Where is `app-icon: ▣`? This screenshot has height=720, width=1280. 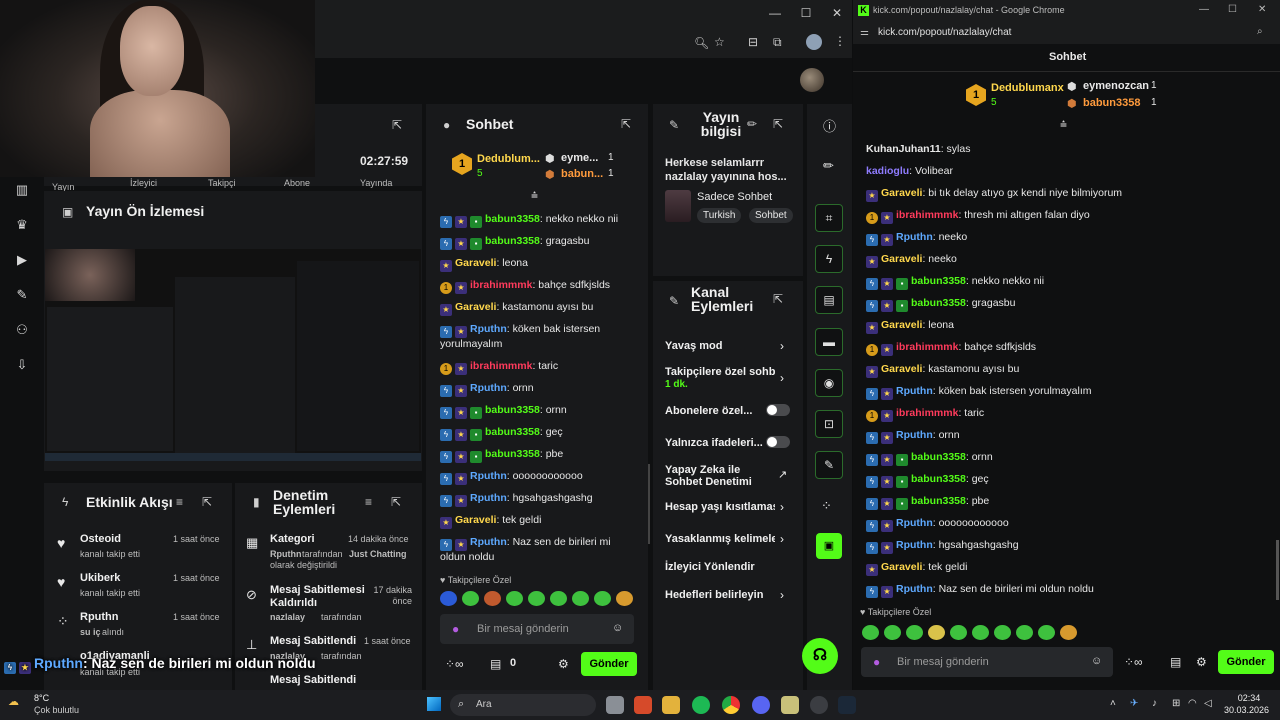 app-icon: ▣ is located at coordinates (829, 546).